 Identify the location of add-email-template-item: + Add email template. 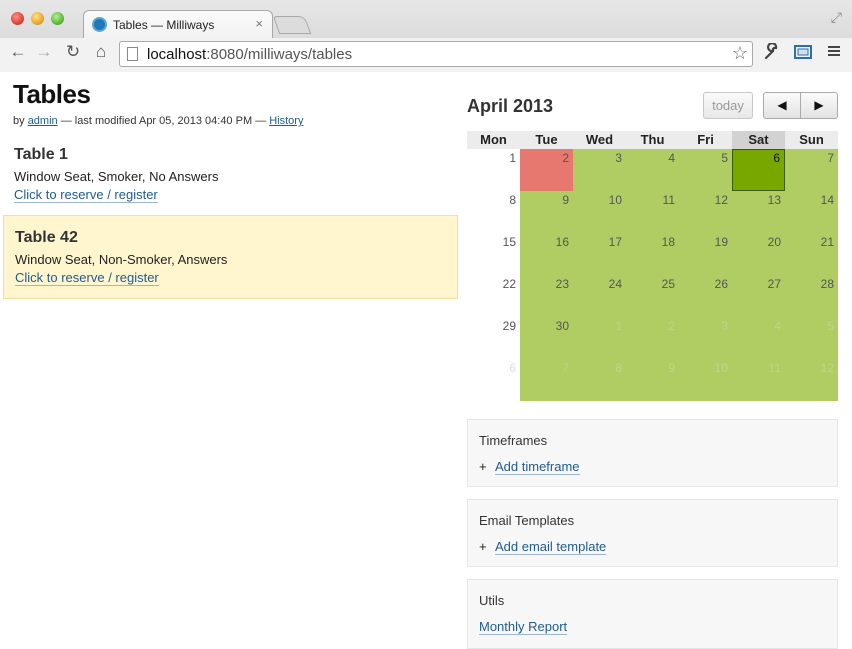
(543, 547).